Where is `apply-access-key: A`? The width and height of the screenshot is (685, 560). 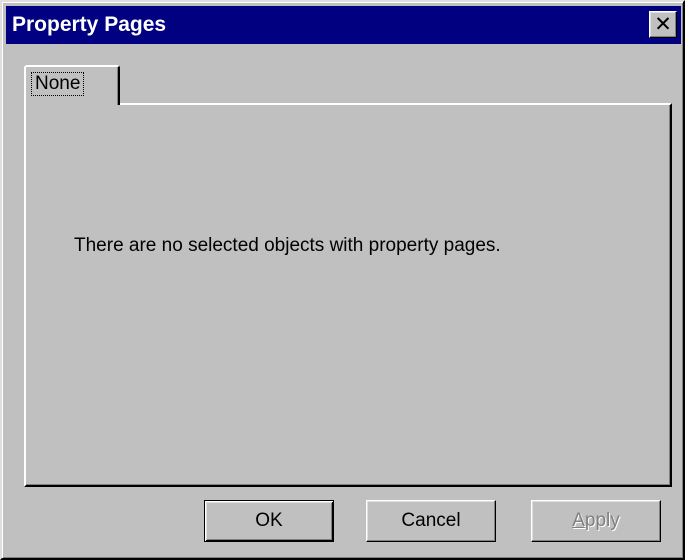
apply-access-key: A is located at coordinates (578, 520).